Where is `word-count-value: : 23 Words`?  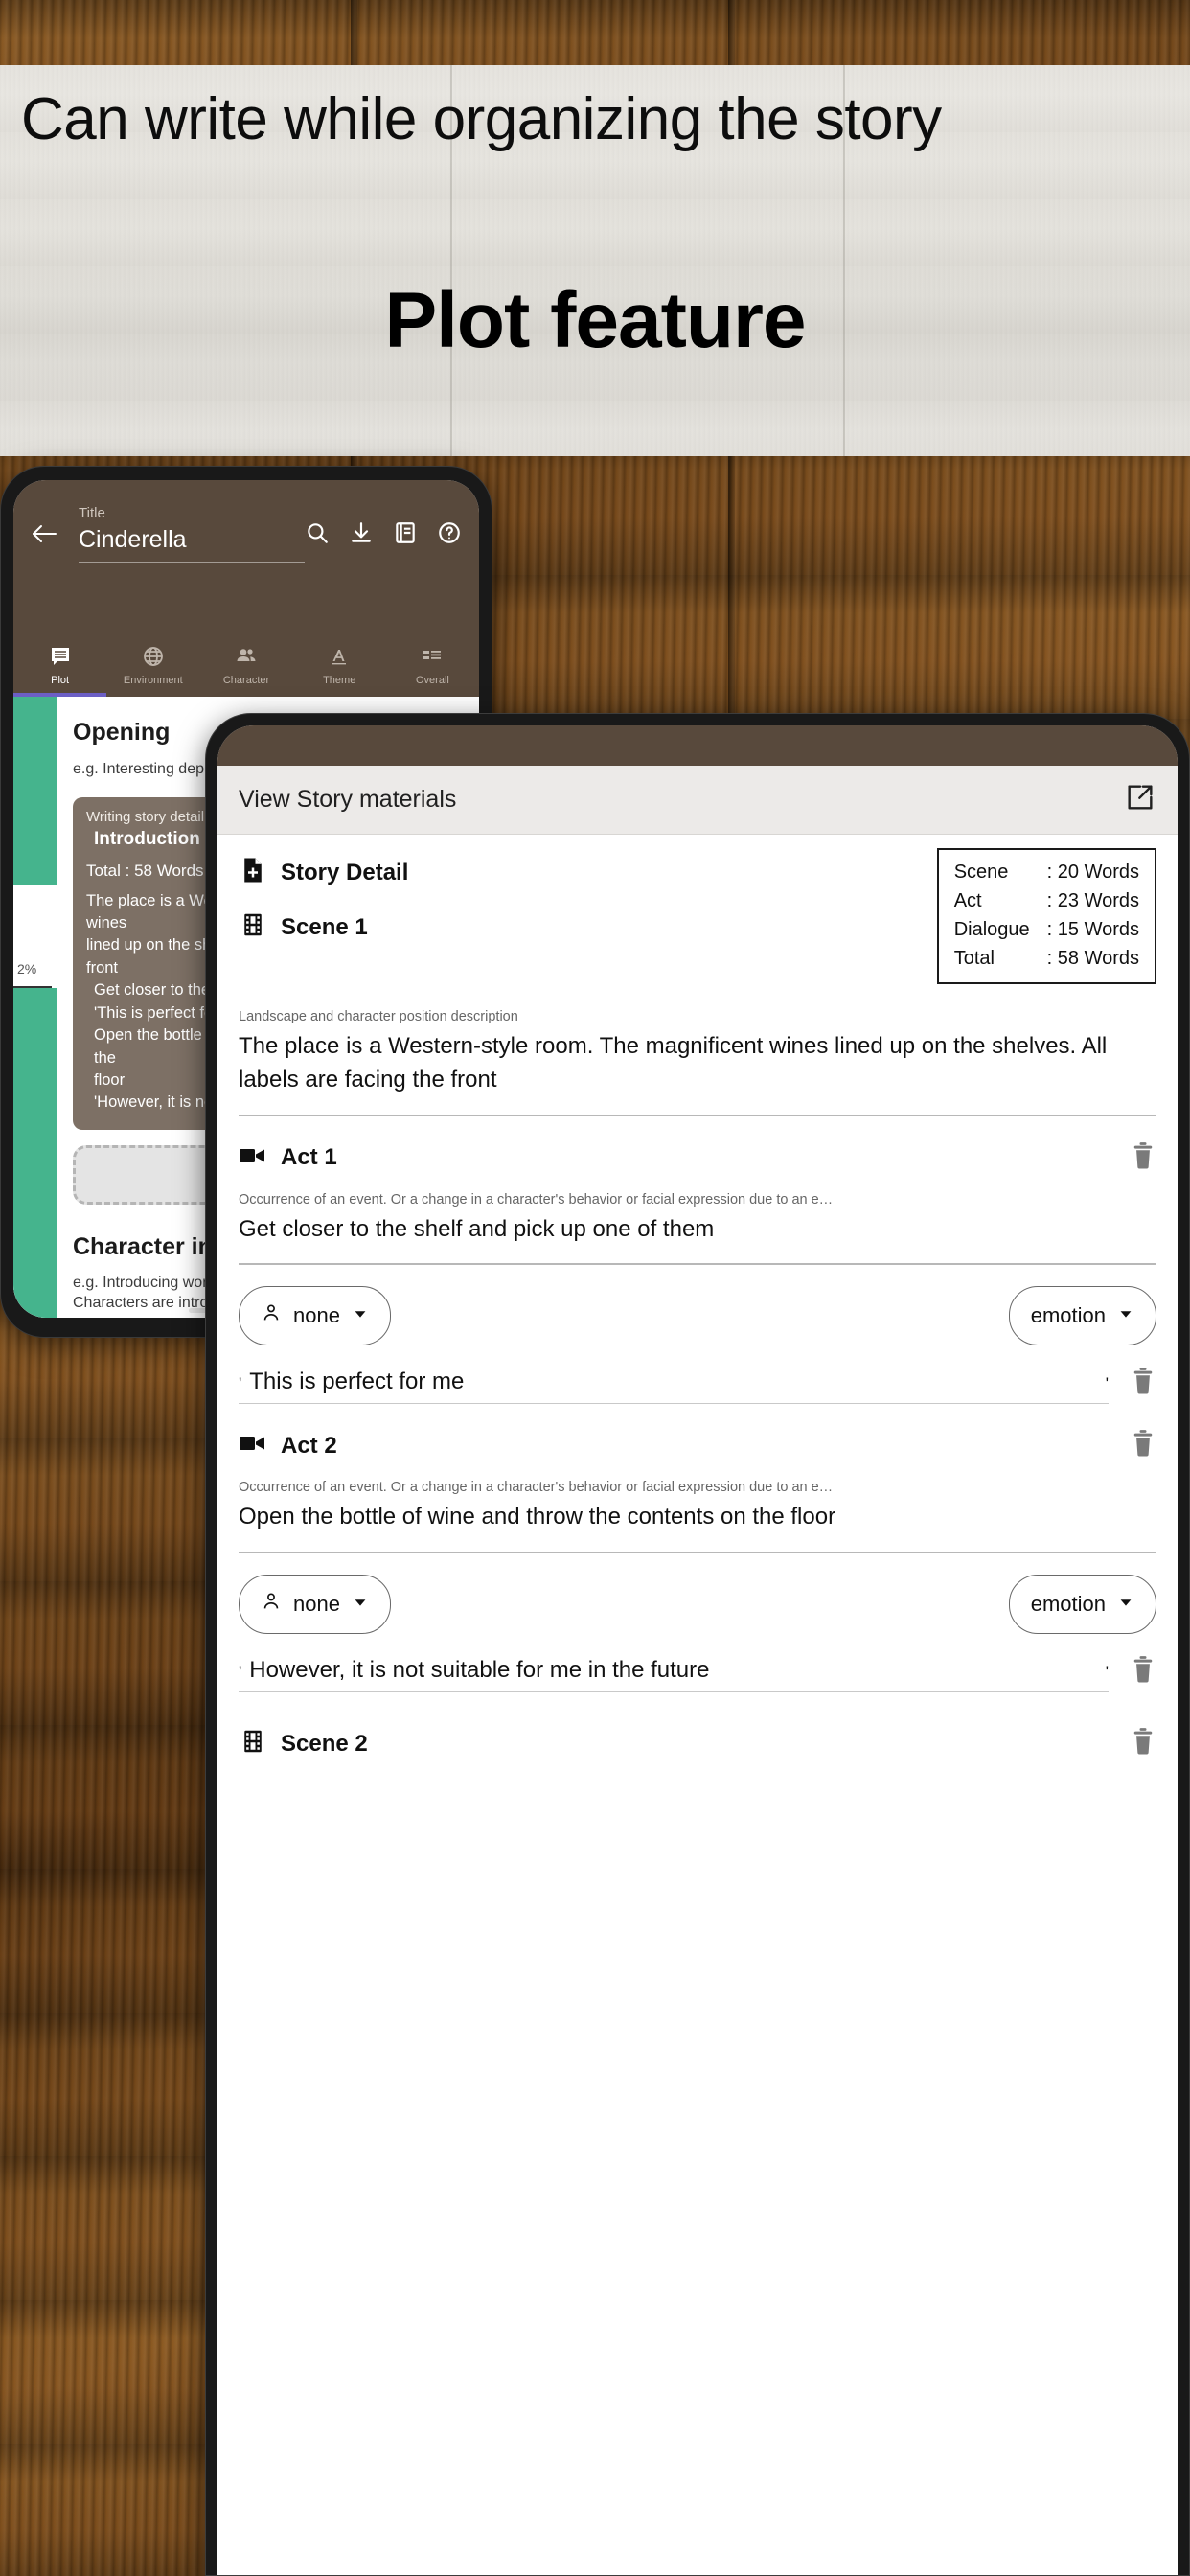 word-count-value: : 23 Words is located at coordinates (1093, 900).